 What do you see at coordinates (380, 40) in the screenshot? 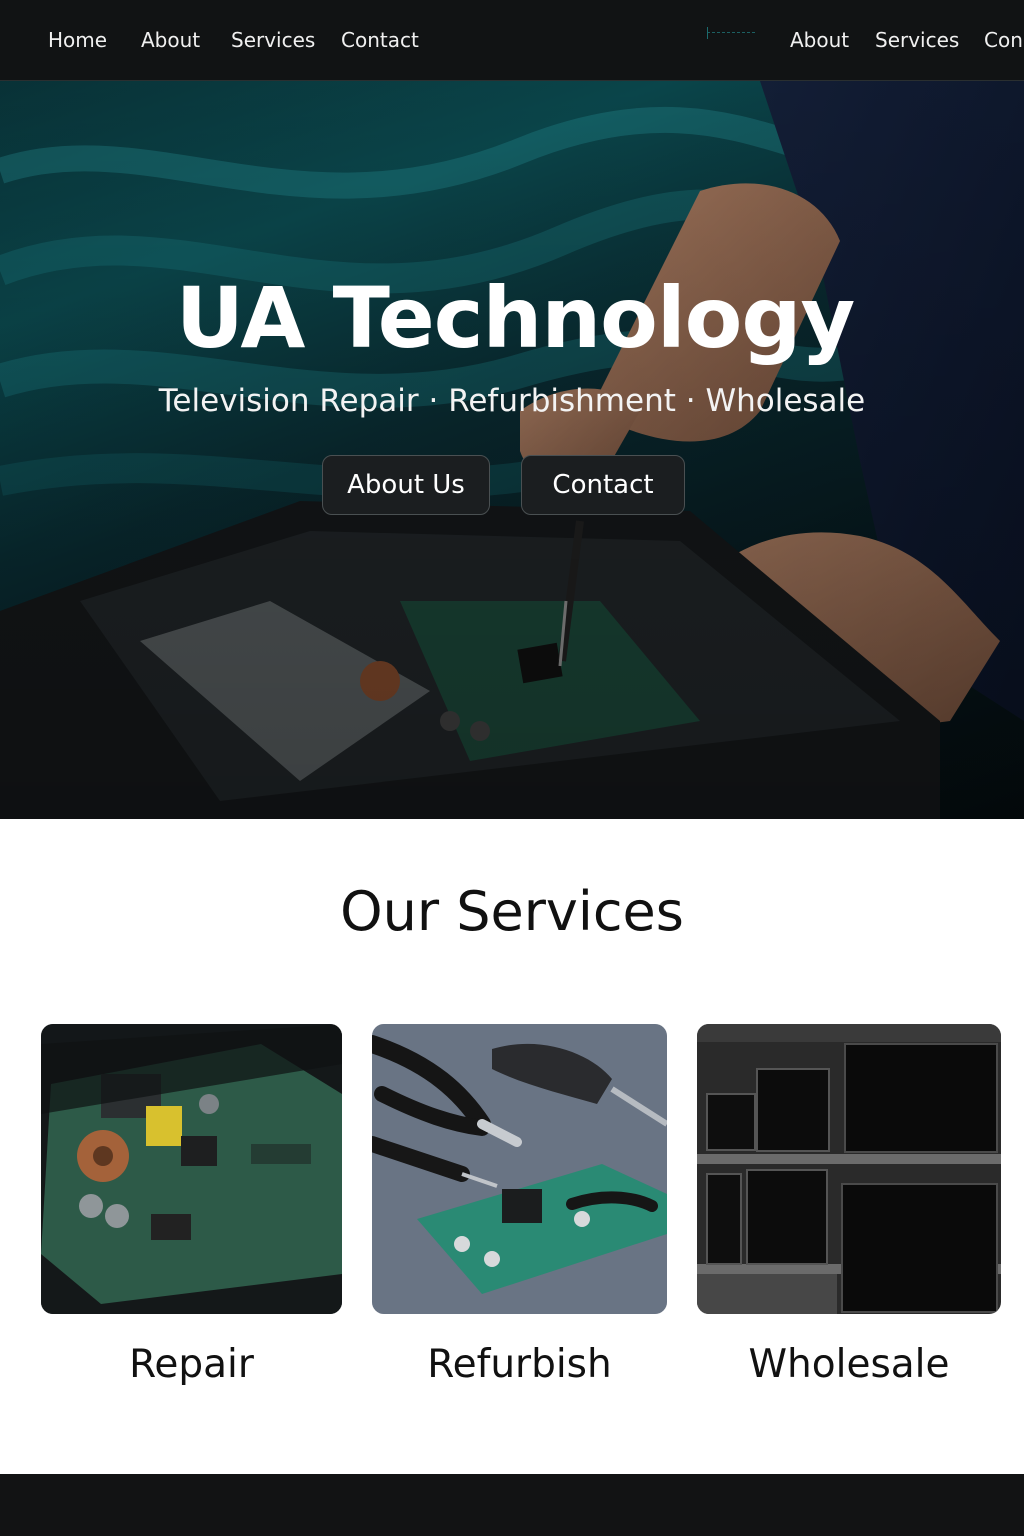
I see `nav-link-contact: Contact` at bounding box center [380, 40].